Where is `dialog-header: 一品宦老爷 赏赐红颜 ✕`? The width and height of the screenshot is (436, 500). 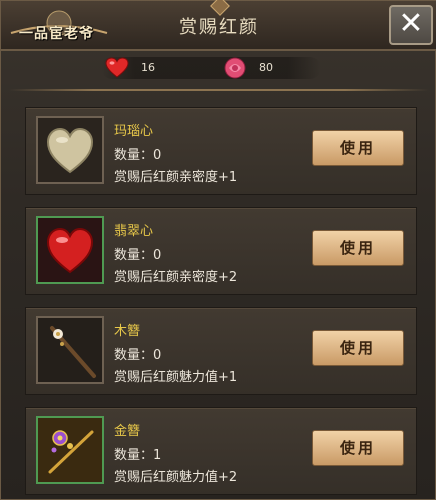
dialog-header: 一品宦老爷 赏赐红颜 ✕ is located at coordinates (218, 25).